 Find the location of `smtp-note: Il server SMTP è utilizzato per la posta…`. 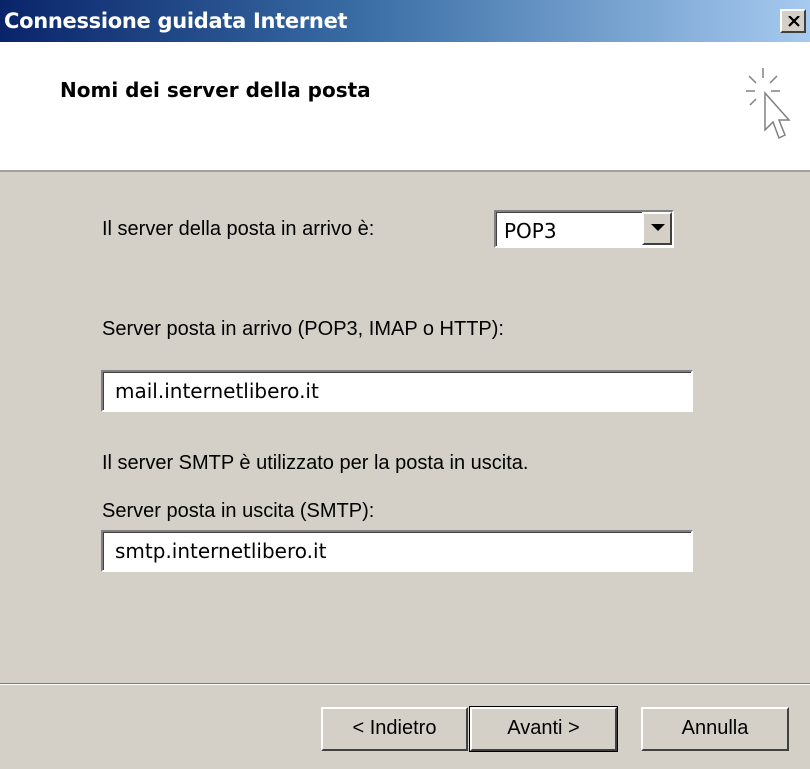

smtp-note: Il server SMTP è utilizzato per la posta… is located at coordinates (315, 463).